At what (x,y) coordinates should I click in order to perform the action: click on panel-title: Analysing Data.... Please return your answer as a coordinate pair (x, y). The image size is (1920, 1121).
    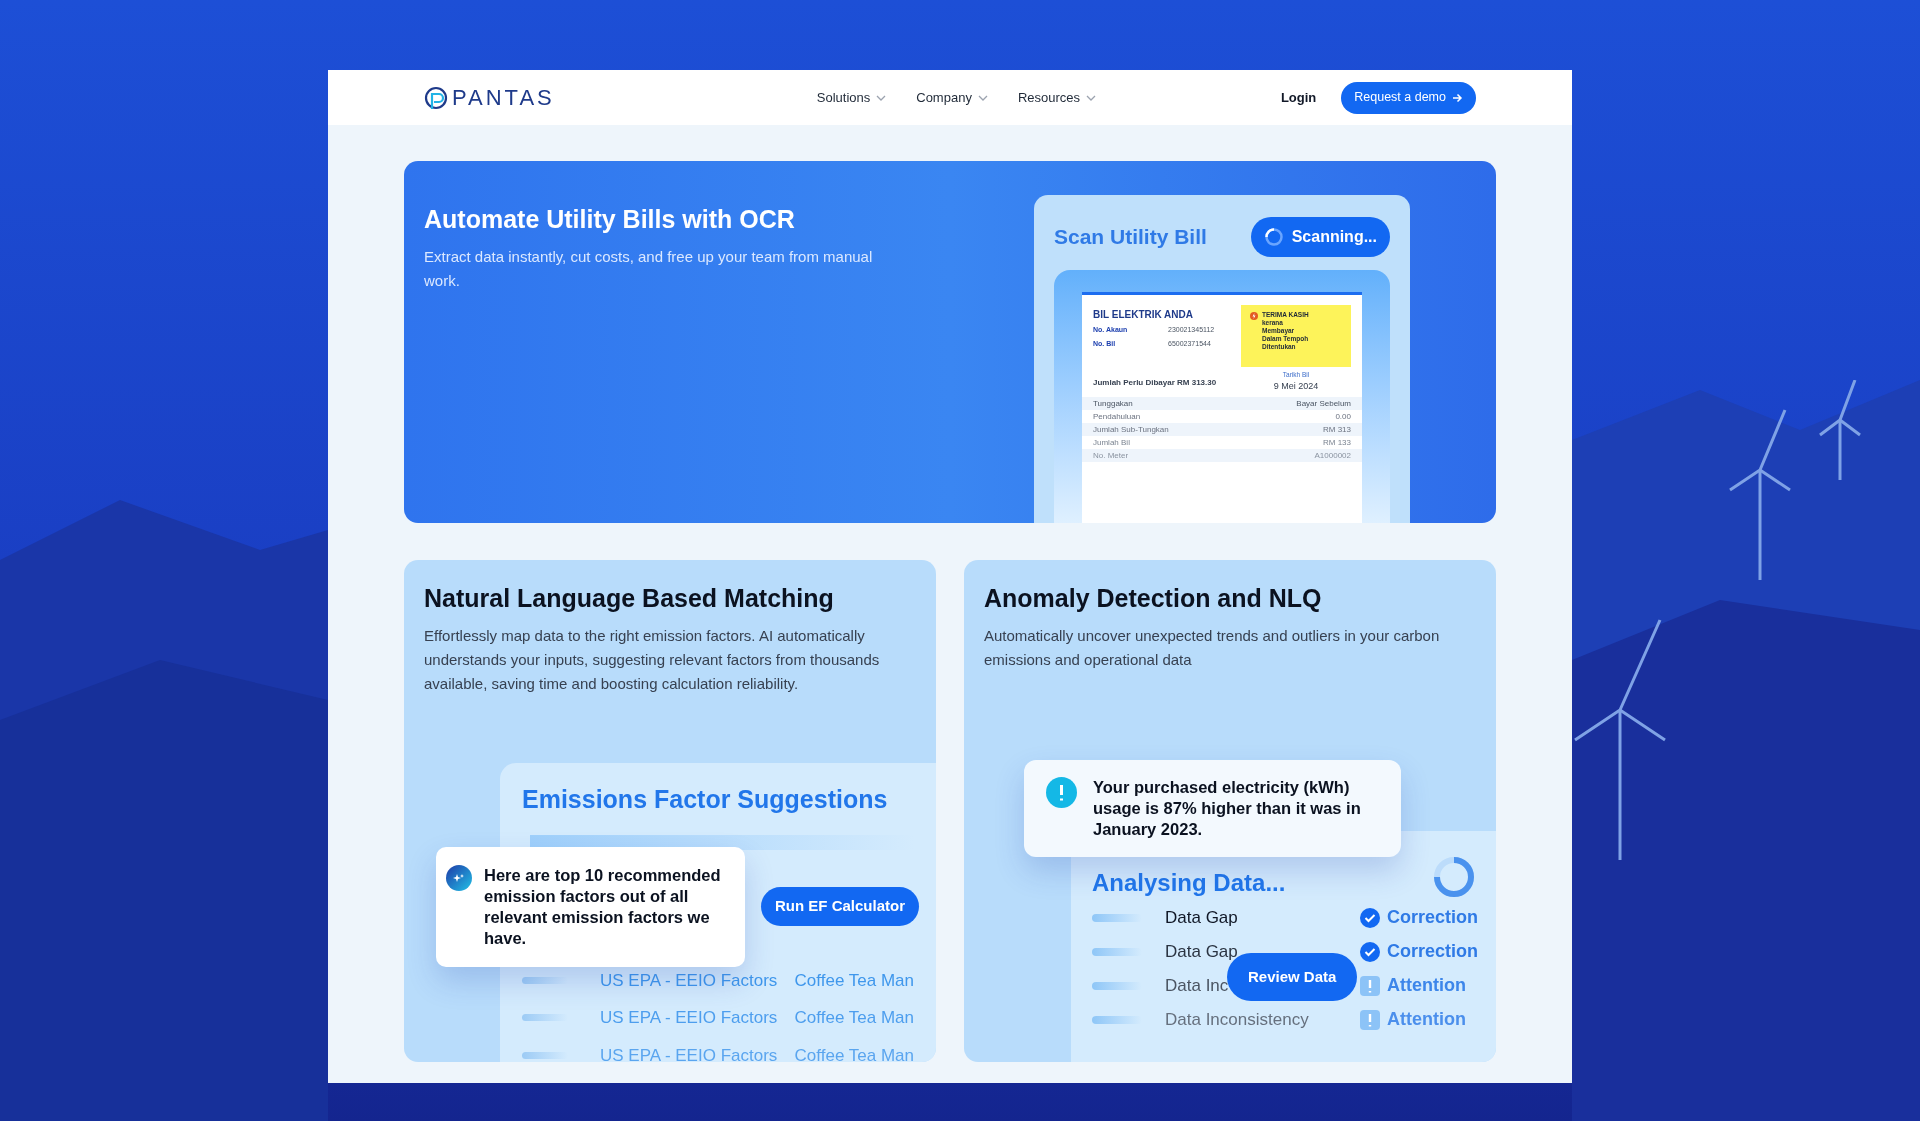
    Looking at the image, I should click on (1189, 883).